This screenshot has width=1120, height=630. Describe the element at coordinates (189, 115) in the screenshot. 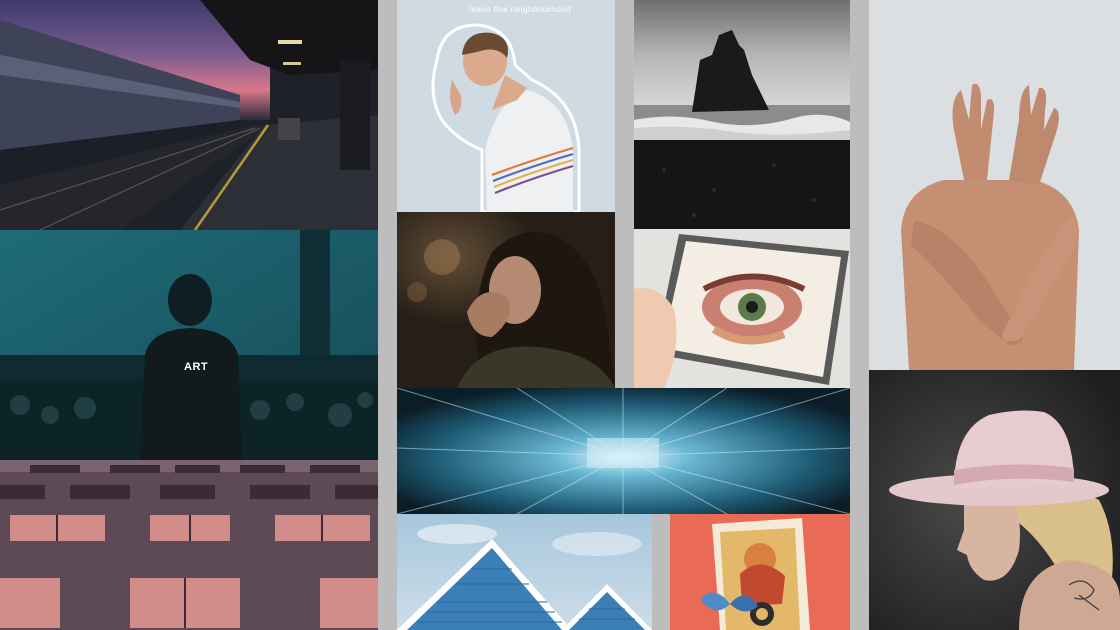

I see `train-platform-dusk-photo` at that location.